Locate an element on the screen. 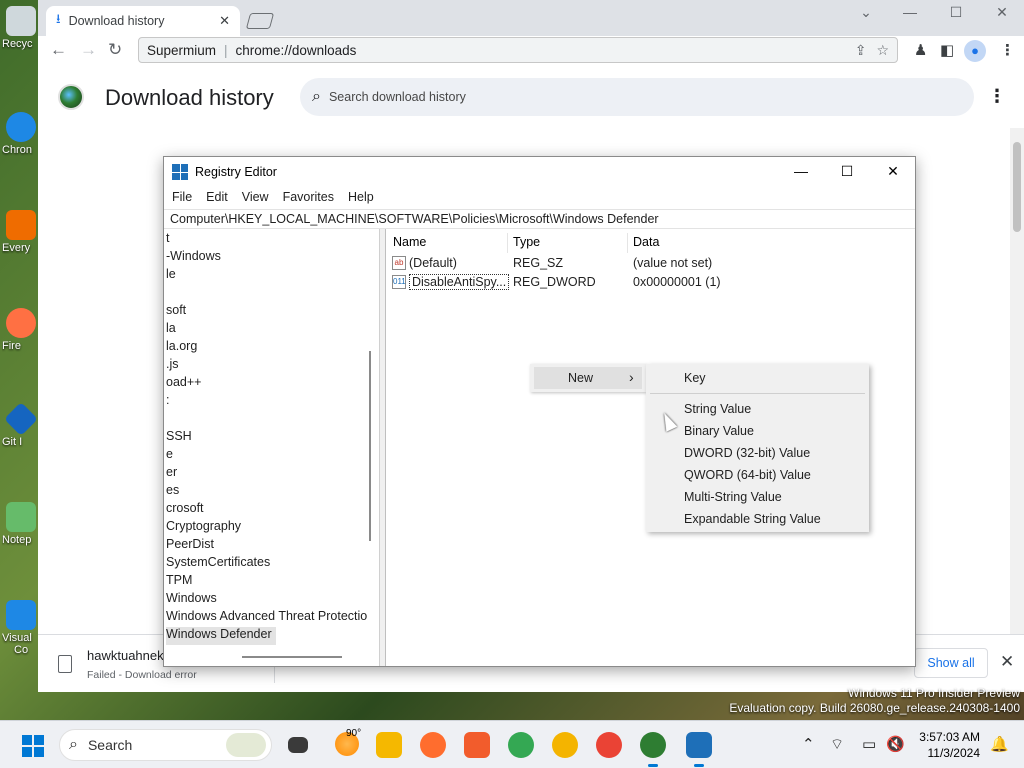  tree-item: : is located at coordinates (167, 402).